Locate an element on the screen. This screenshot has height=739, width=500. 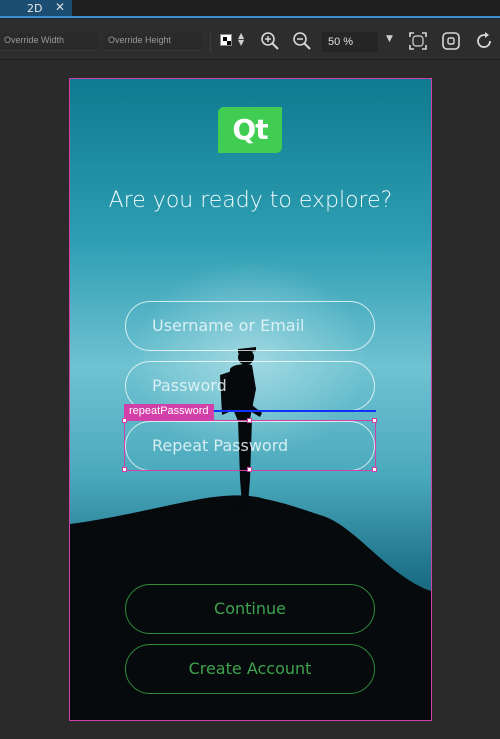
reset-view-icon is located at coordinates (484, 41).